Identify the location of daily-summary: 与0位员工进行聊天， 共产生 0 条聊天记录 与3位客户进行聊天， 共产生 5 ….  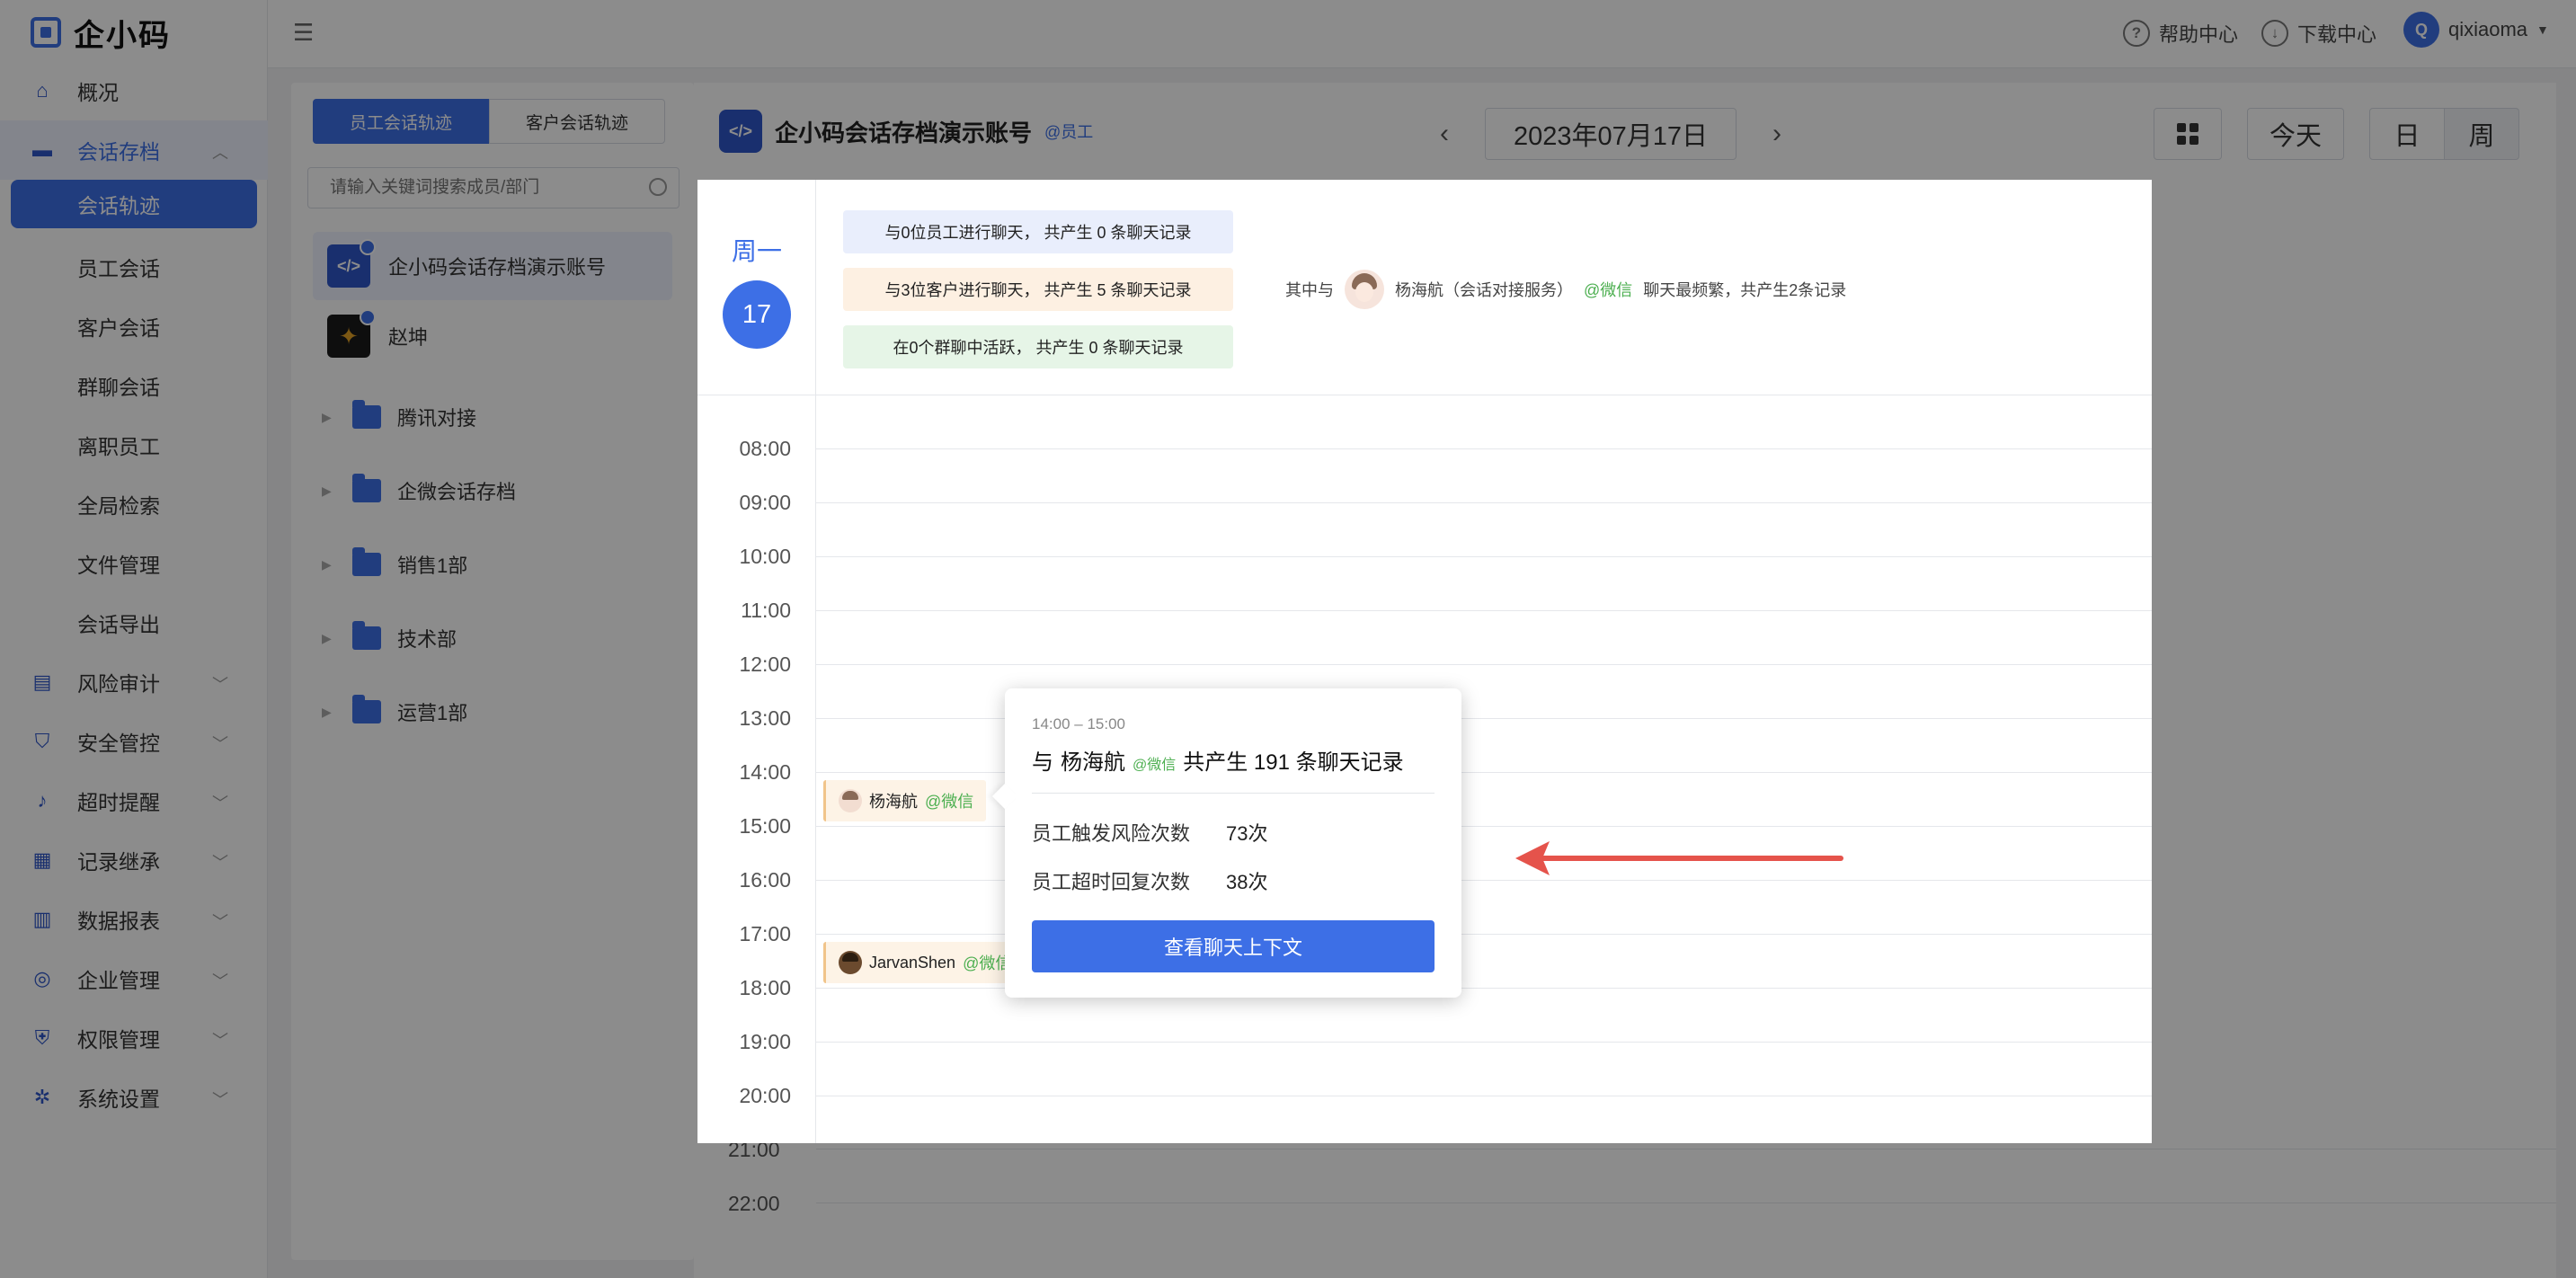
(1484, 287).